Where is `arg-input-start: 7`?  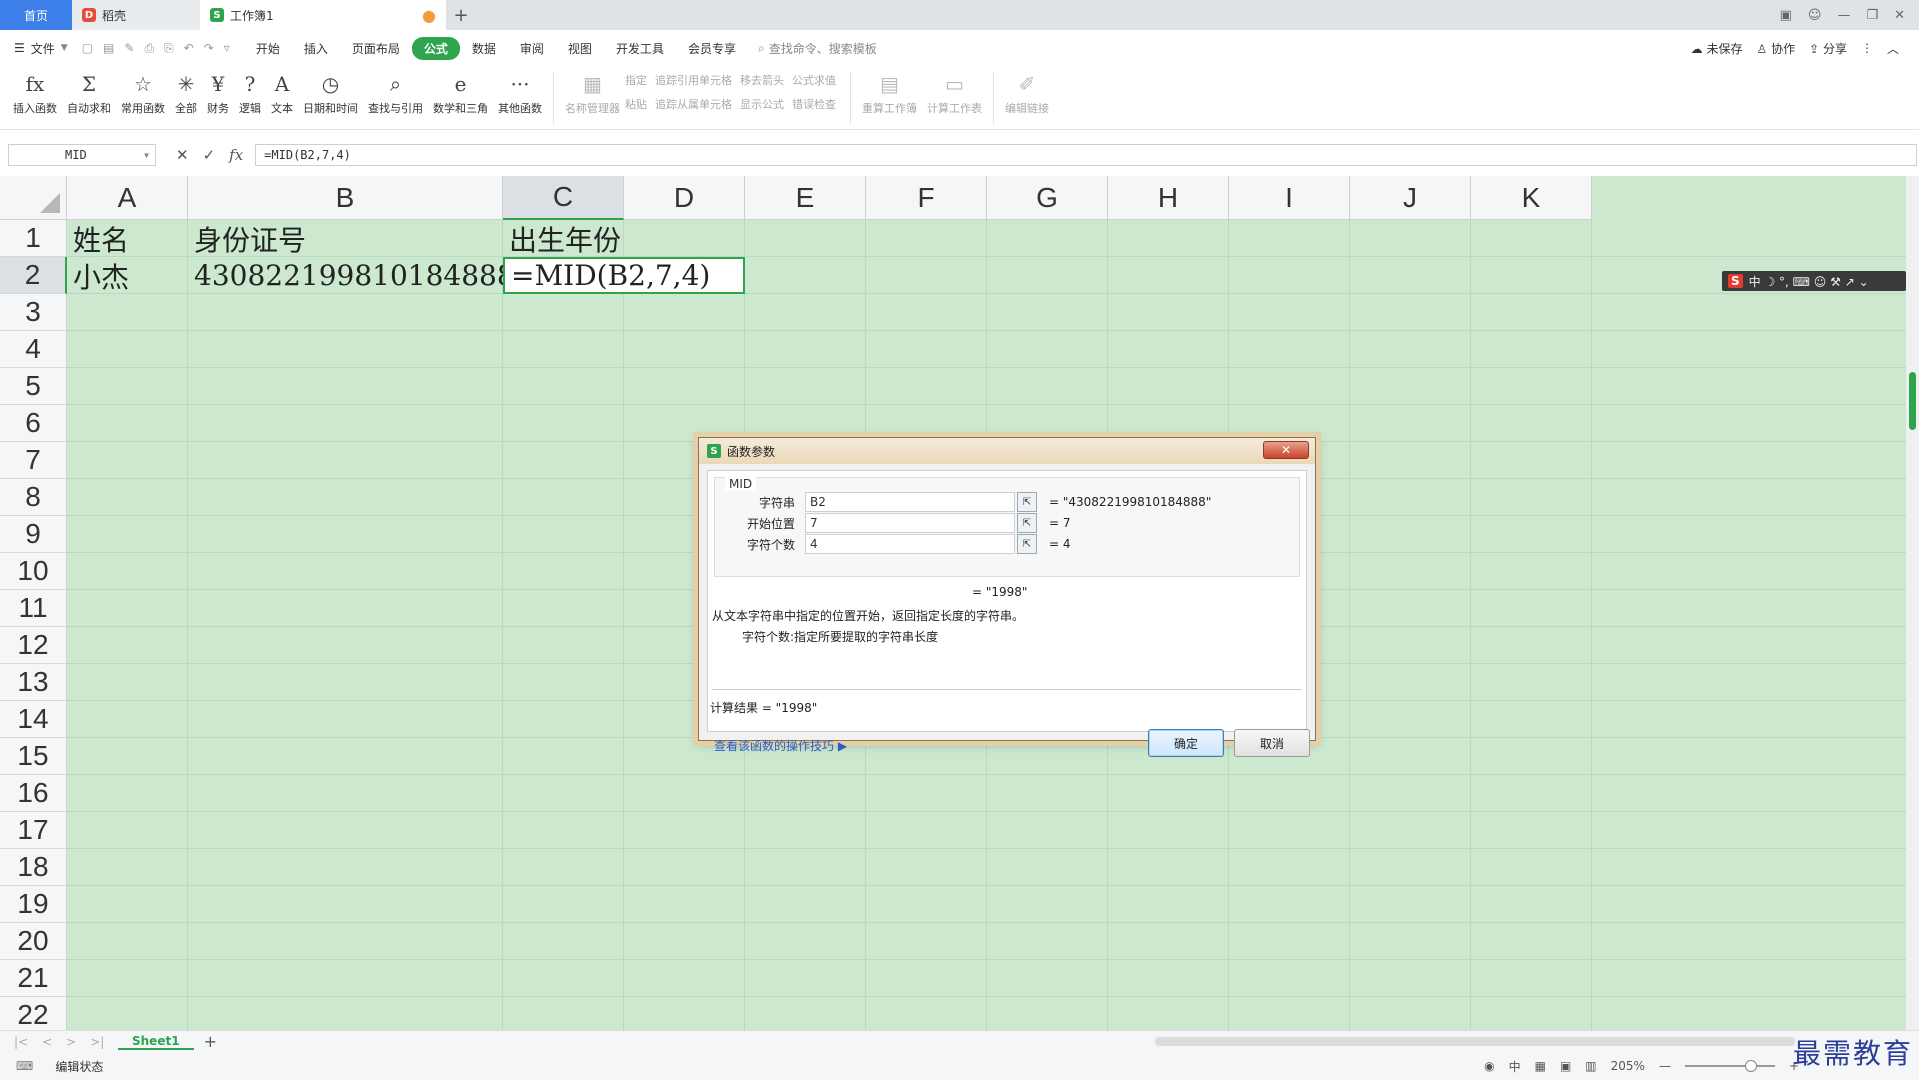 arg-input-start: 7 is located at coordinates (910, 523).